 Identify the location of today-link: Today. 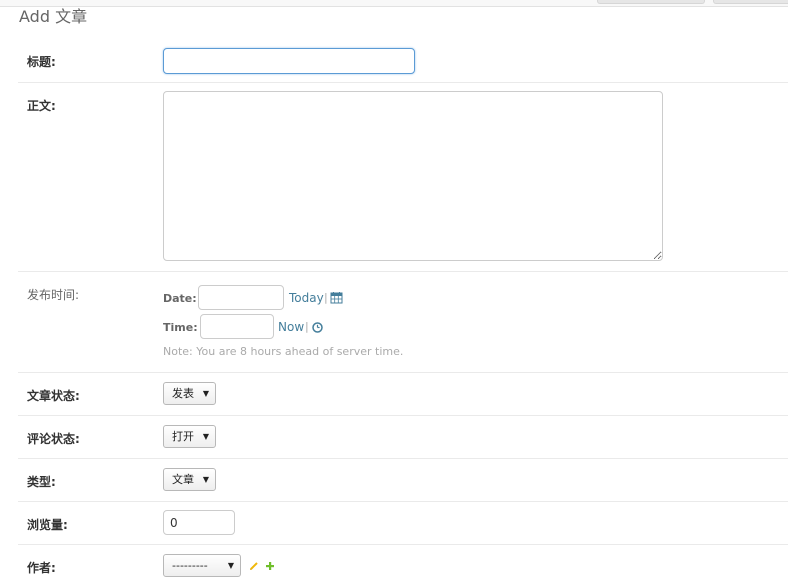
(306, 298).